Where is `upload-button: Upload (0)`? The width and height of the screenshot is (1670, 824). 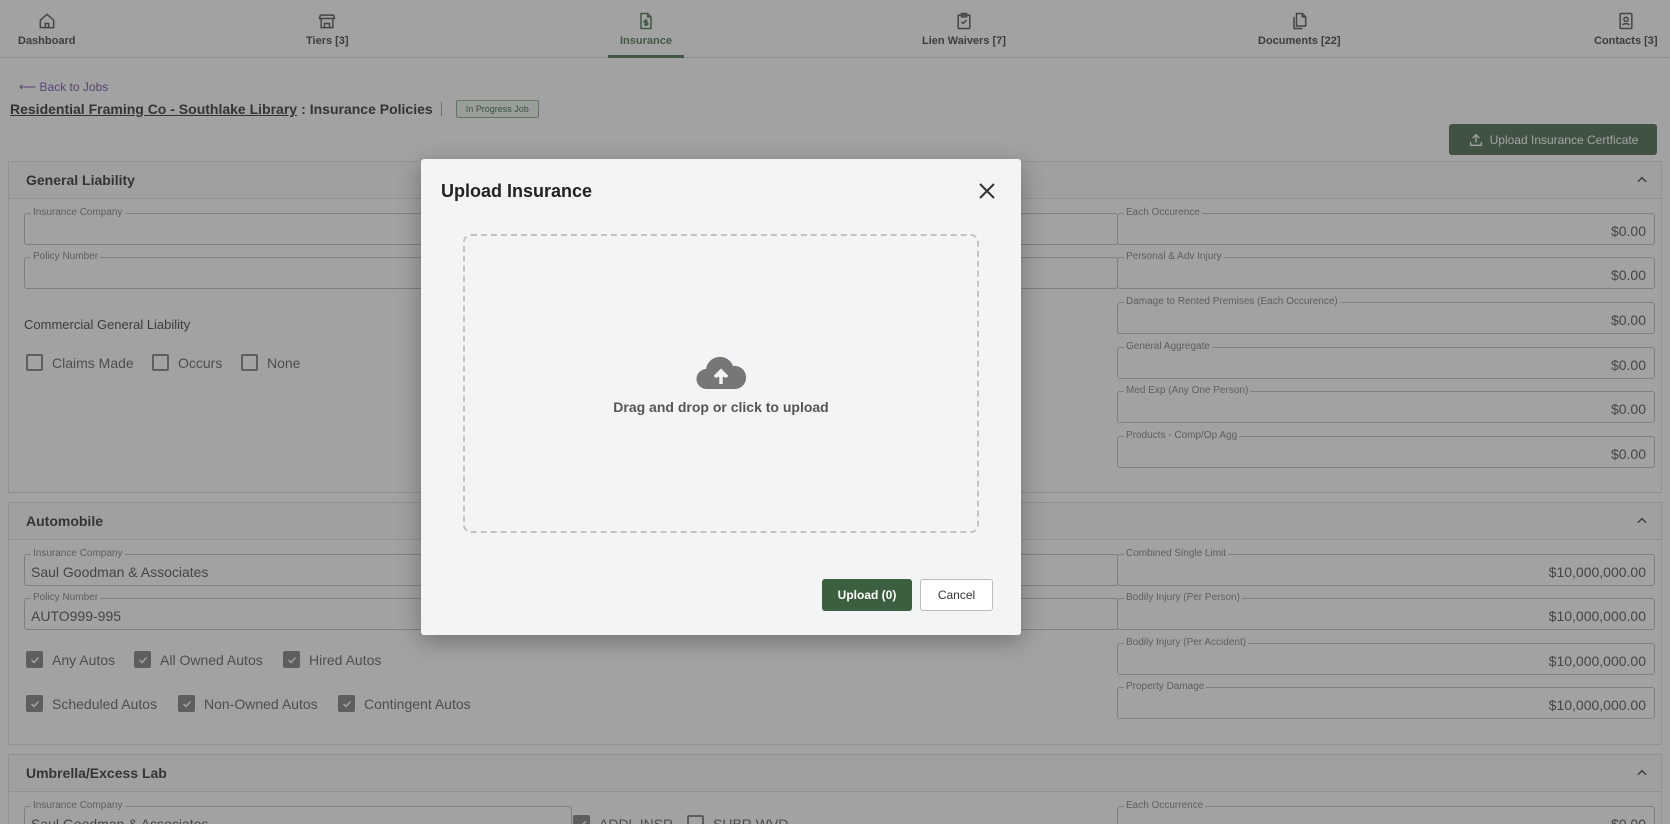 upload-button: Upload (0) is located at coordinates (867, 595).